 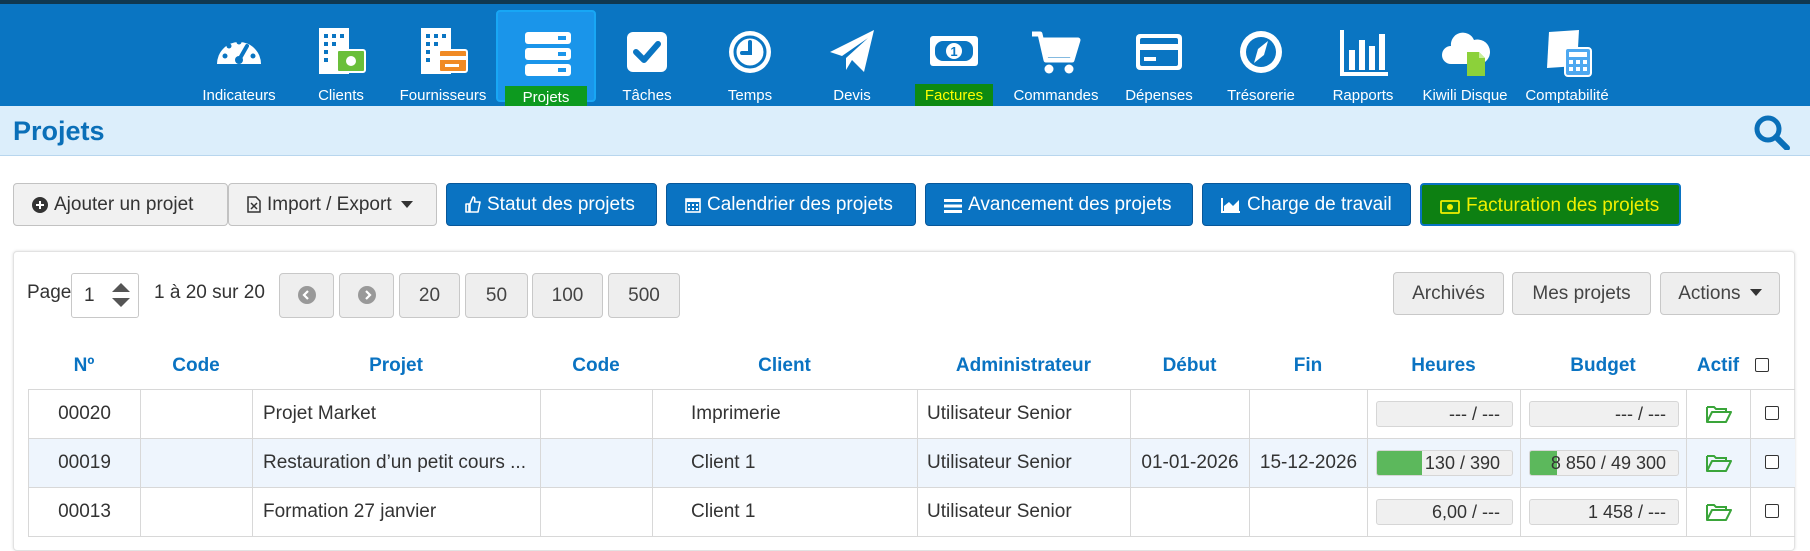 I want to click on nav-item-temps: Temps, so click(x=750, y=57).